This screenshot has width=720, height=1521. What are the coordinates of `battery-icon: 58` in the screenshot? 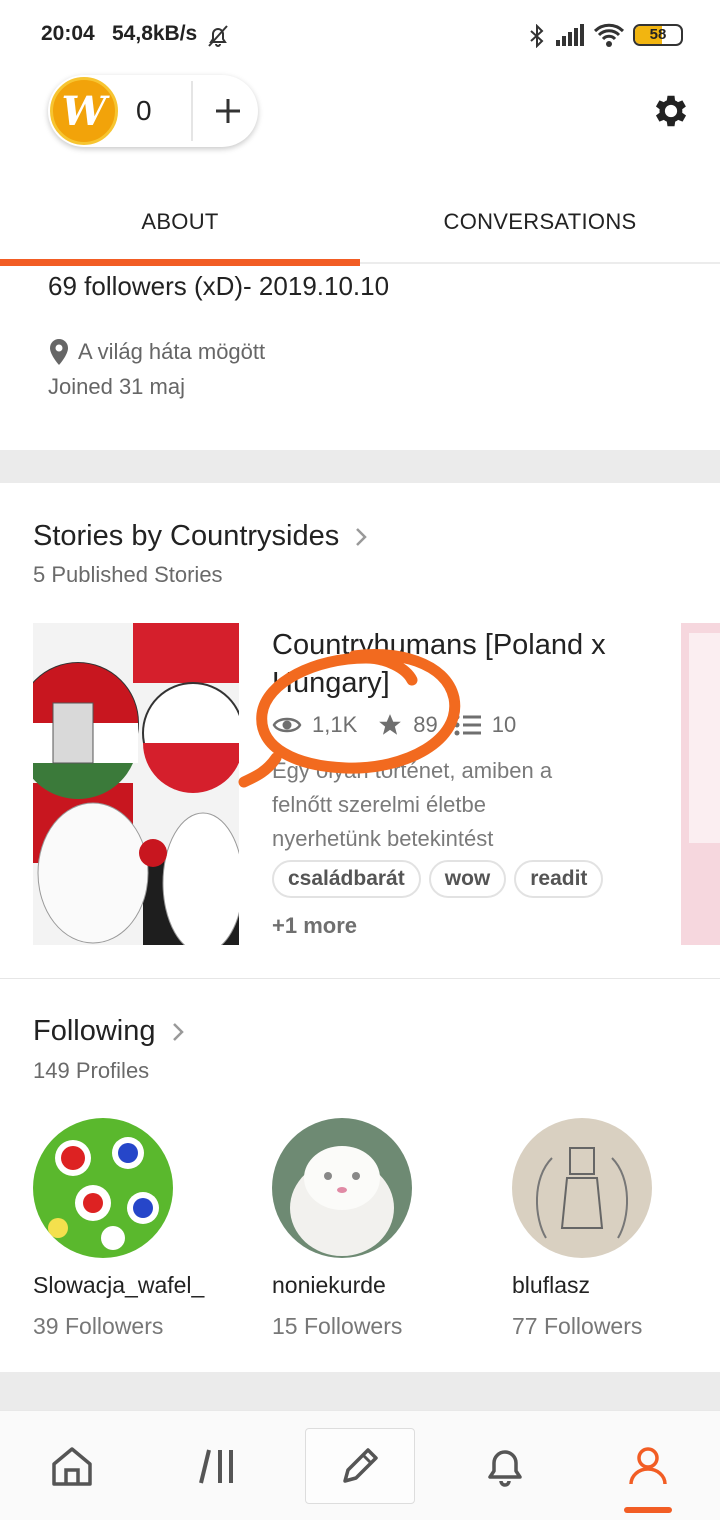 It's located at (658, 35).